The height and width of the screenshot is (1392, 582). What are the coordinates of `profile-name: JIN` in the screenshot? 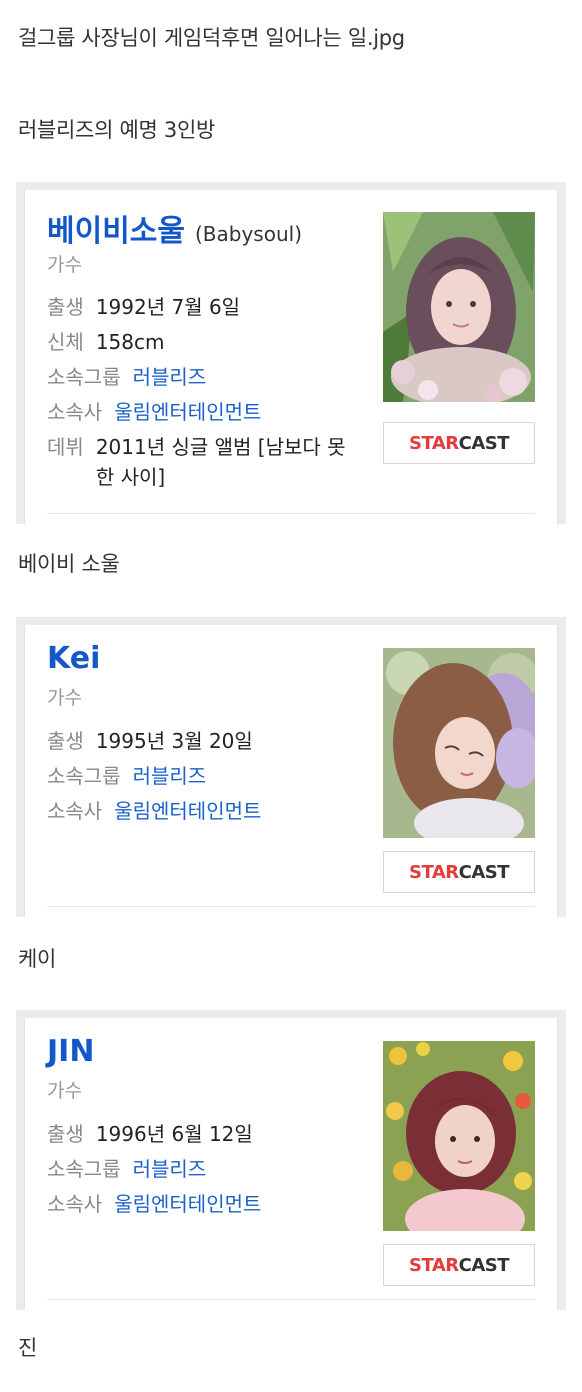 It's located at (70, 1051).